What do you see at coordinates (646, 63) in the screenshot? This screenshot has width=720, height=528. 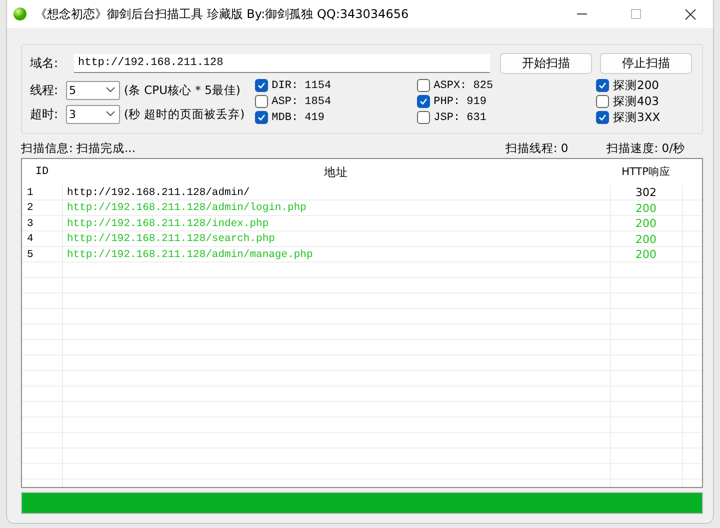 I see `stop-scan-button: 停止扫描` at bounding box center [646, 63].